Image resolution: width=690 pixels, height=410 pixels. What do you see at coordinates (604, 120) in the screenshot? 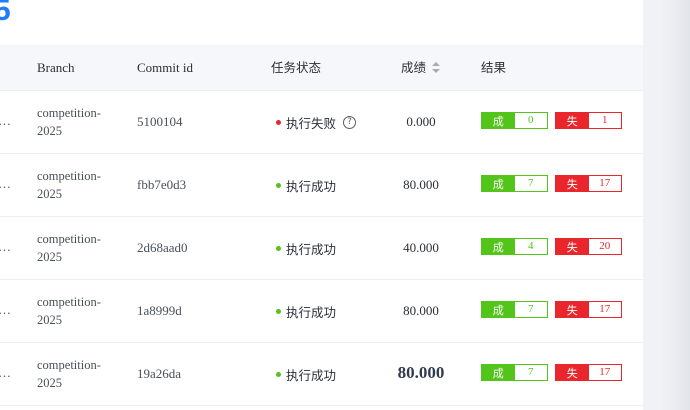
I see `fail-count: 1` at bounding box center [604, 120].